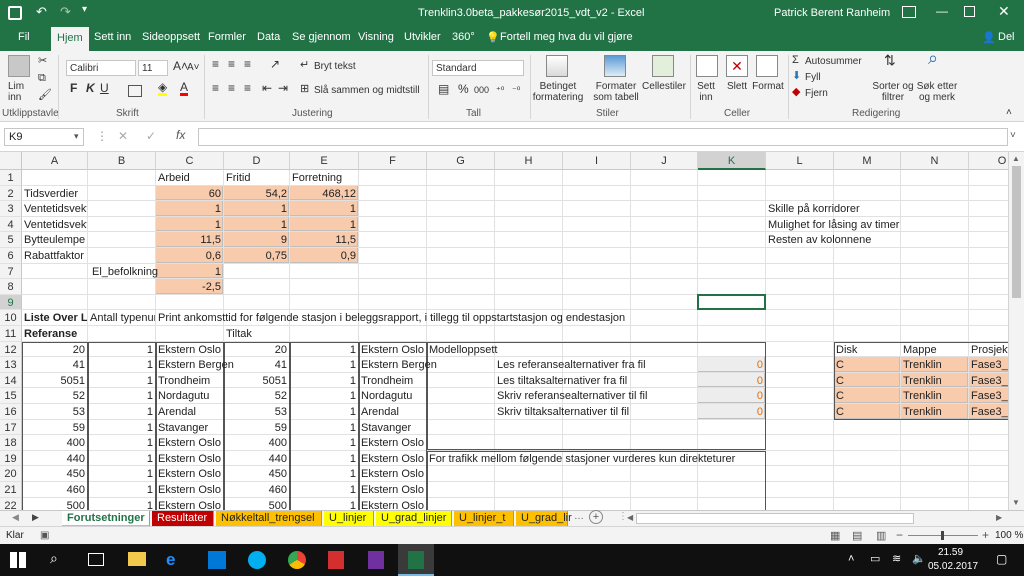 The width and height of the screenshot is (1024, 576). I want to click on row-header-13: 13, so click(11, 365).